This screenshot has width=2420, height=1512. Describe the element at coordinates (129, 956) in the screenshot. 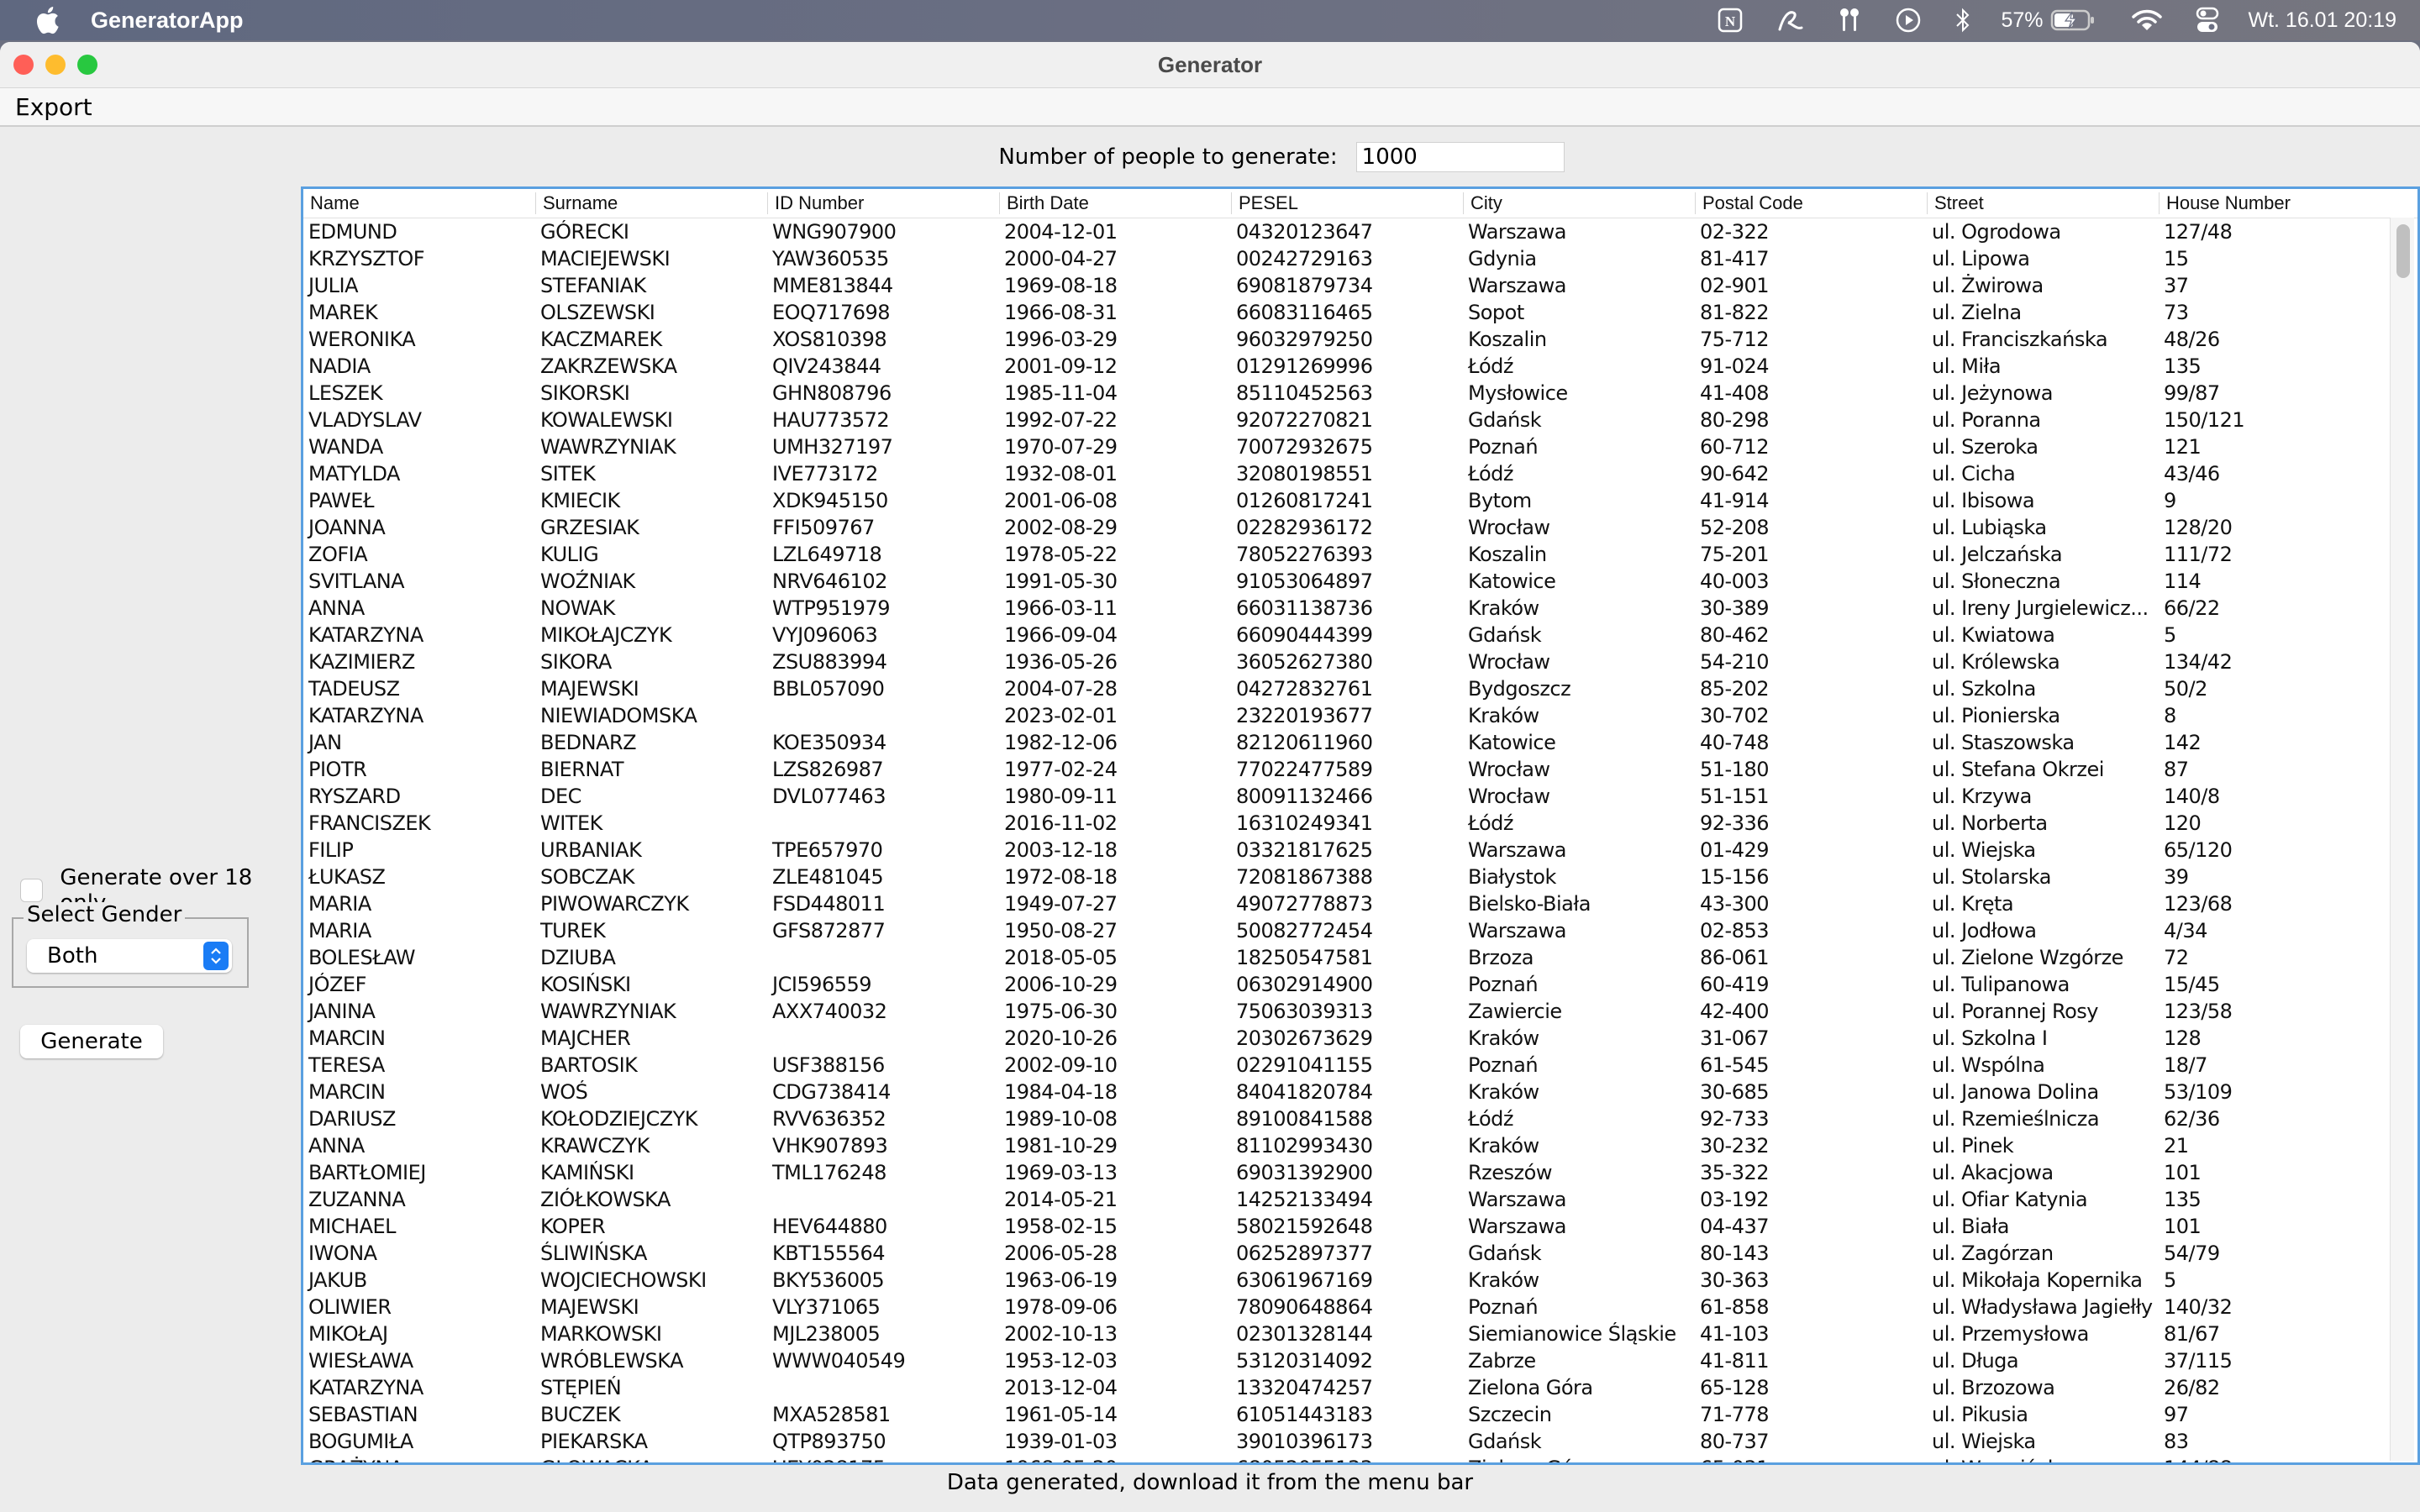

I see `gender-select: Both` at that location.